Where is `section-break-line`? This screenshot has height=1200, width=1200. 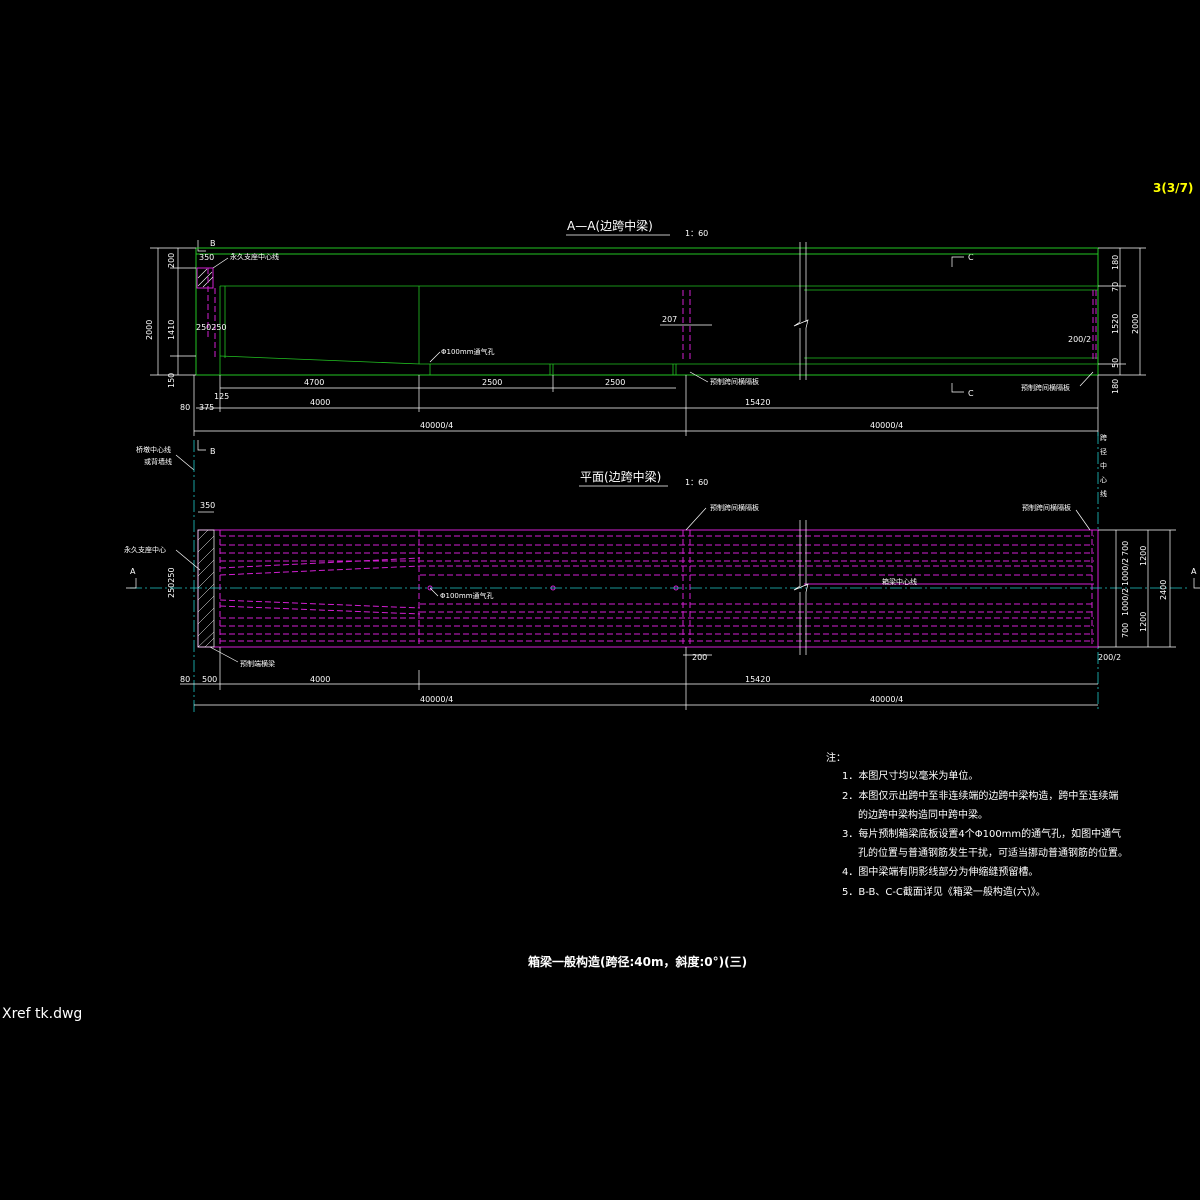
section-break-line is located at coordinates (801, 311).